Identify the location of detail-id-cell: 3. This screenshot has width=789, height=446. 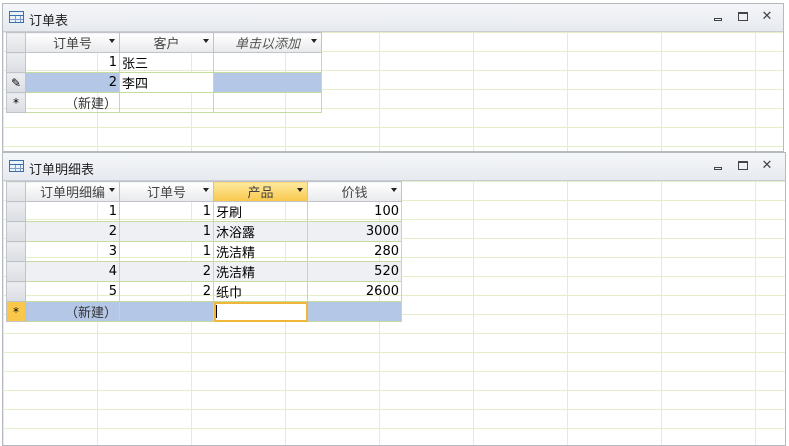
(72, 251).